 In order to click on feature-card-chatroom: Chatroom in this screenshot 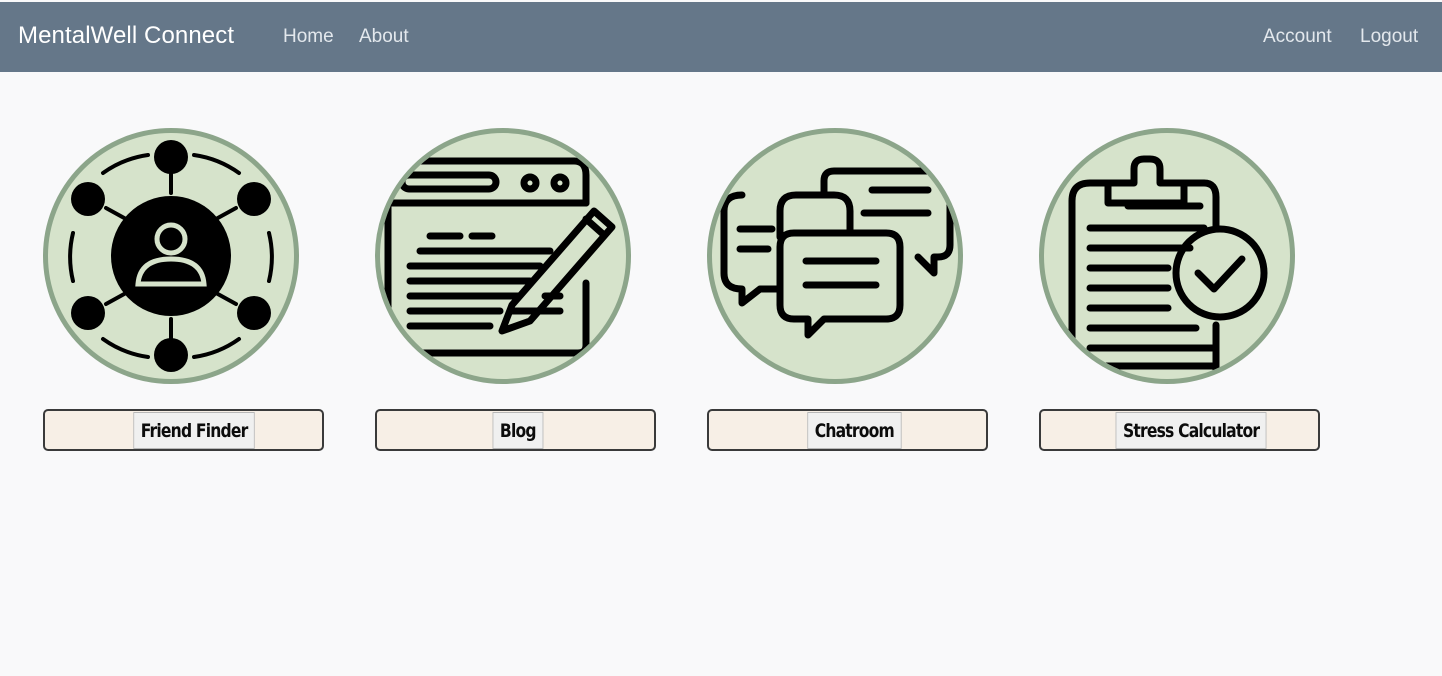, I will do `click(848, 291)`.